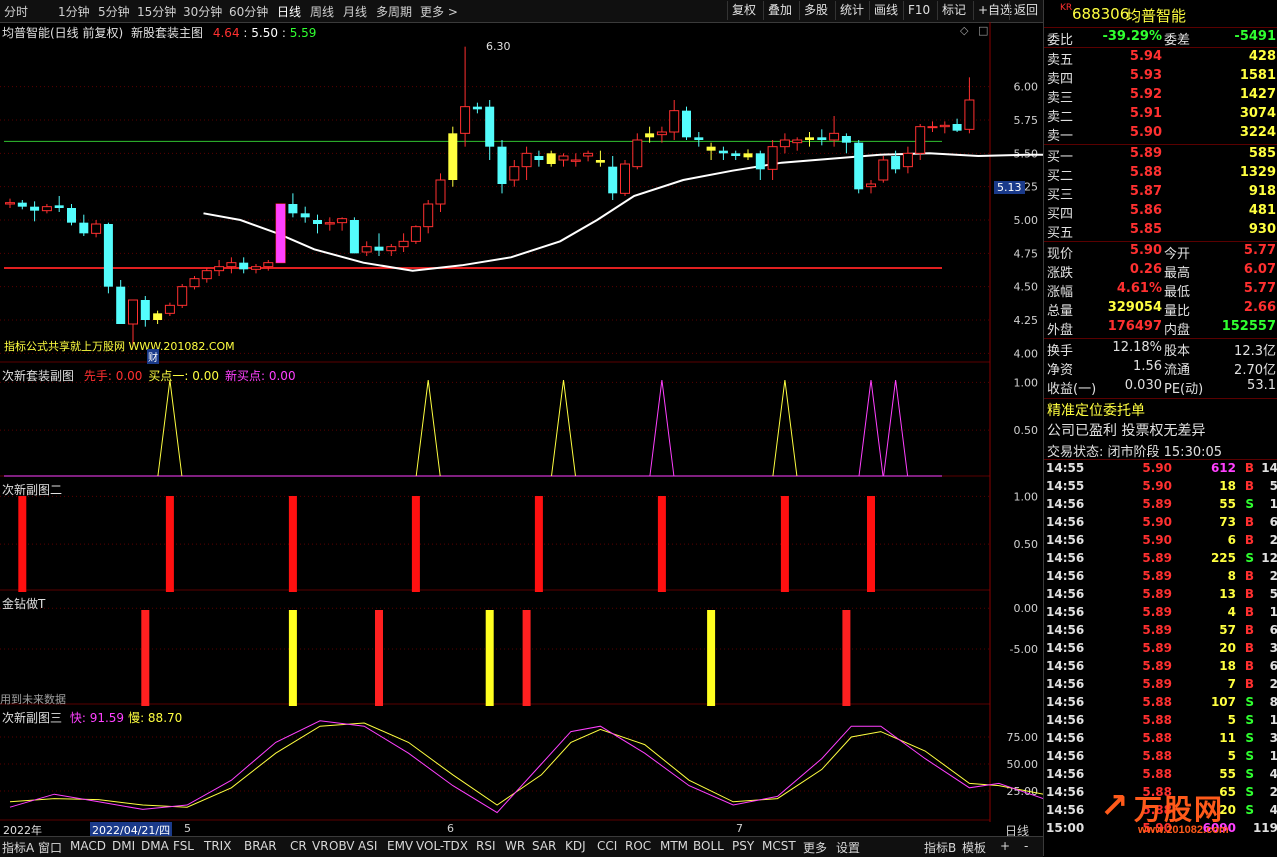  I want to click on indicator-tab-7: BRAR, so click(260, 846).